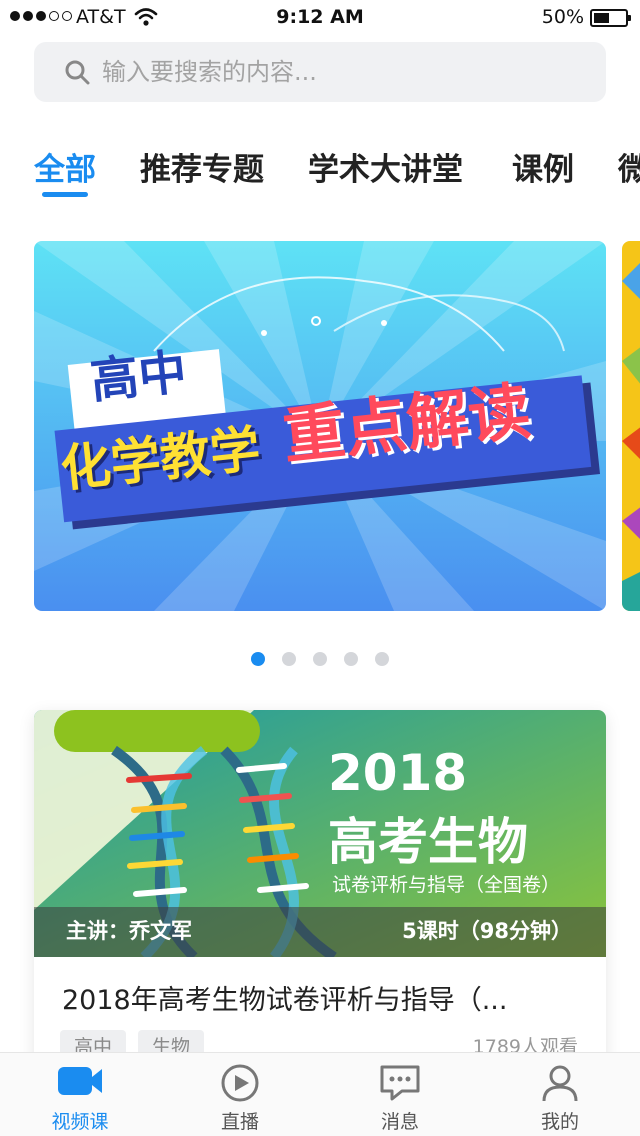 Image resolution: width=640 pixels, height=1136 pixels. I want to click on nav-profile: 我的, so click(560, 1094).